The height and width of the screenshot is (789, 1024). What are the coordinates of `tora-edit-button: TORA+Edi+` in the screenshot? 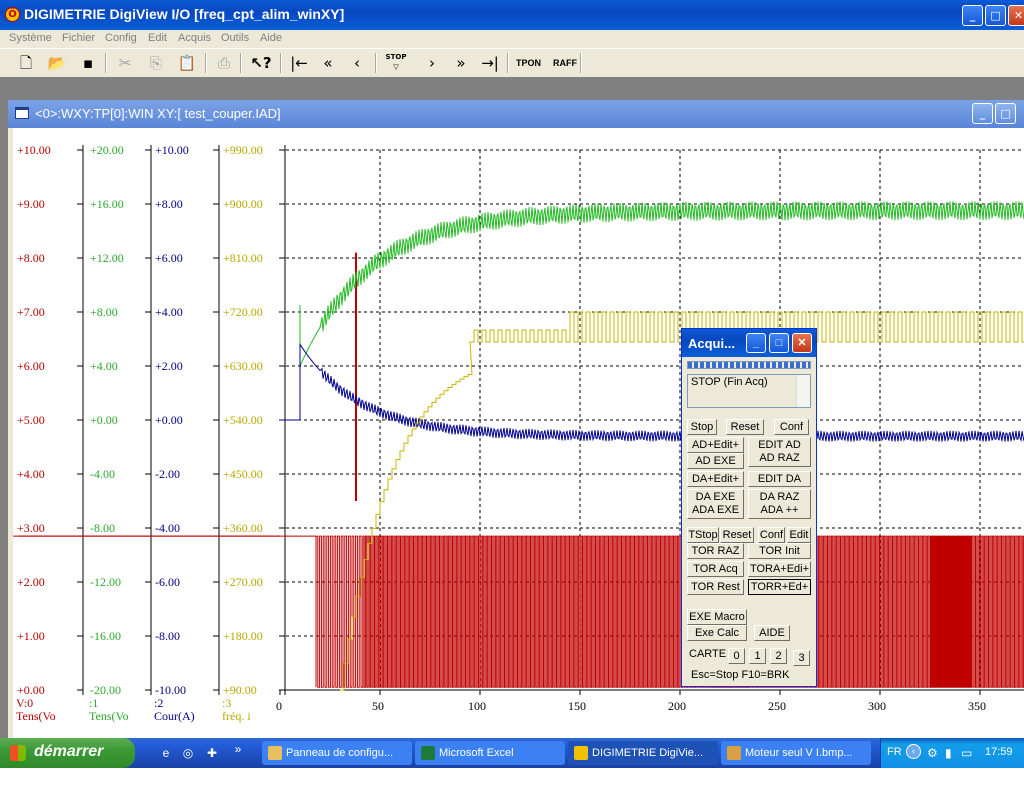 It's located at (779, 569).